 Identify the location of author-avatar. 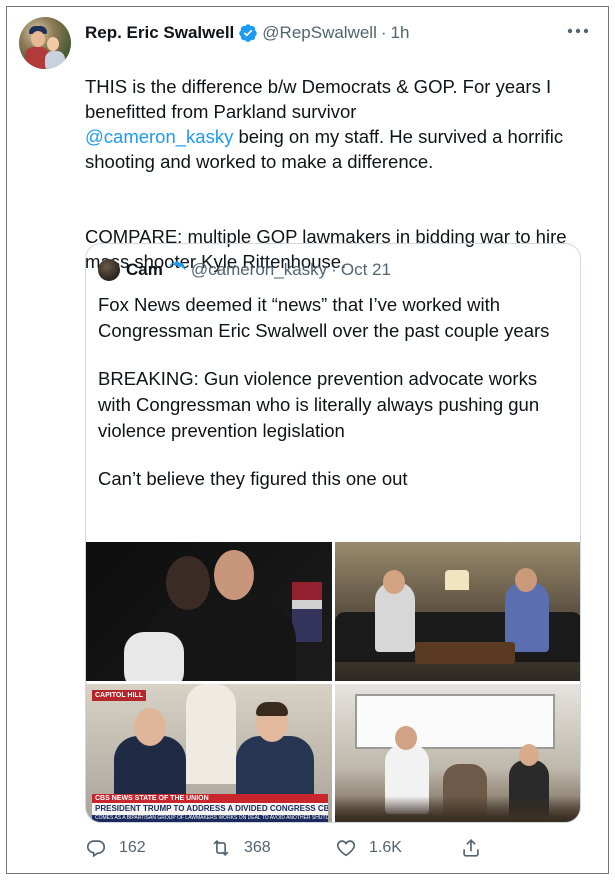
(45, 43).